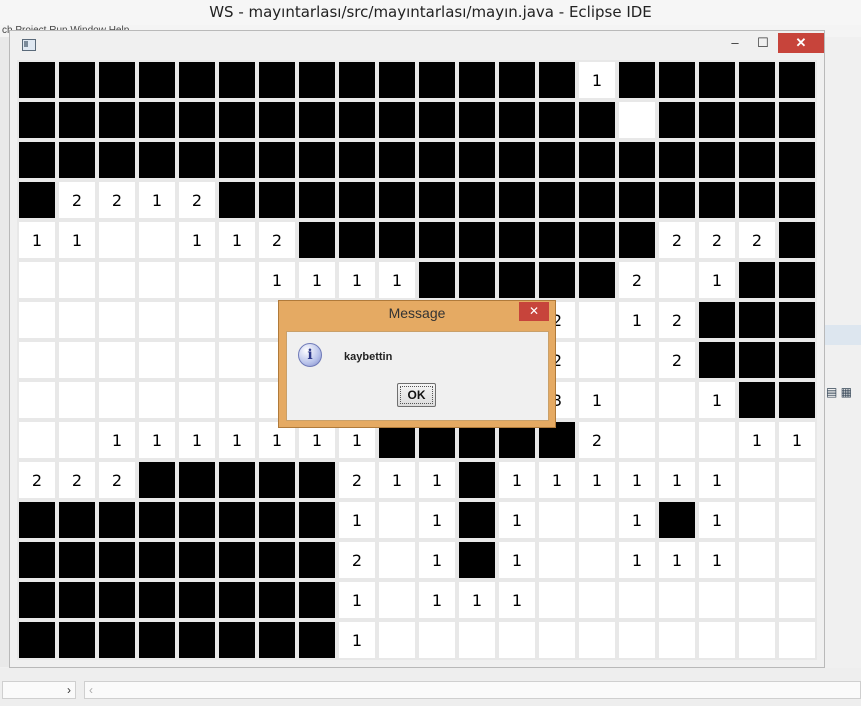  I want to click on frame-titlebar: ‒ ☐ ✕, so click(417, 45).